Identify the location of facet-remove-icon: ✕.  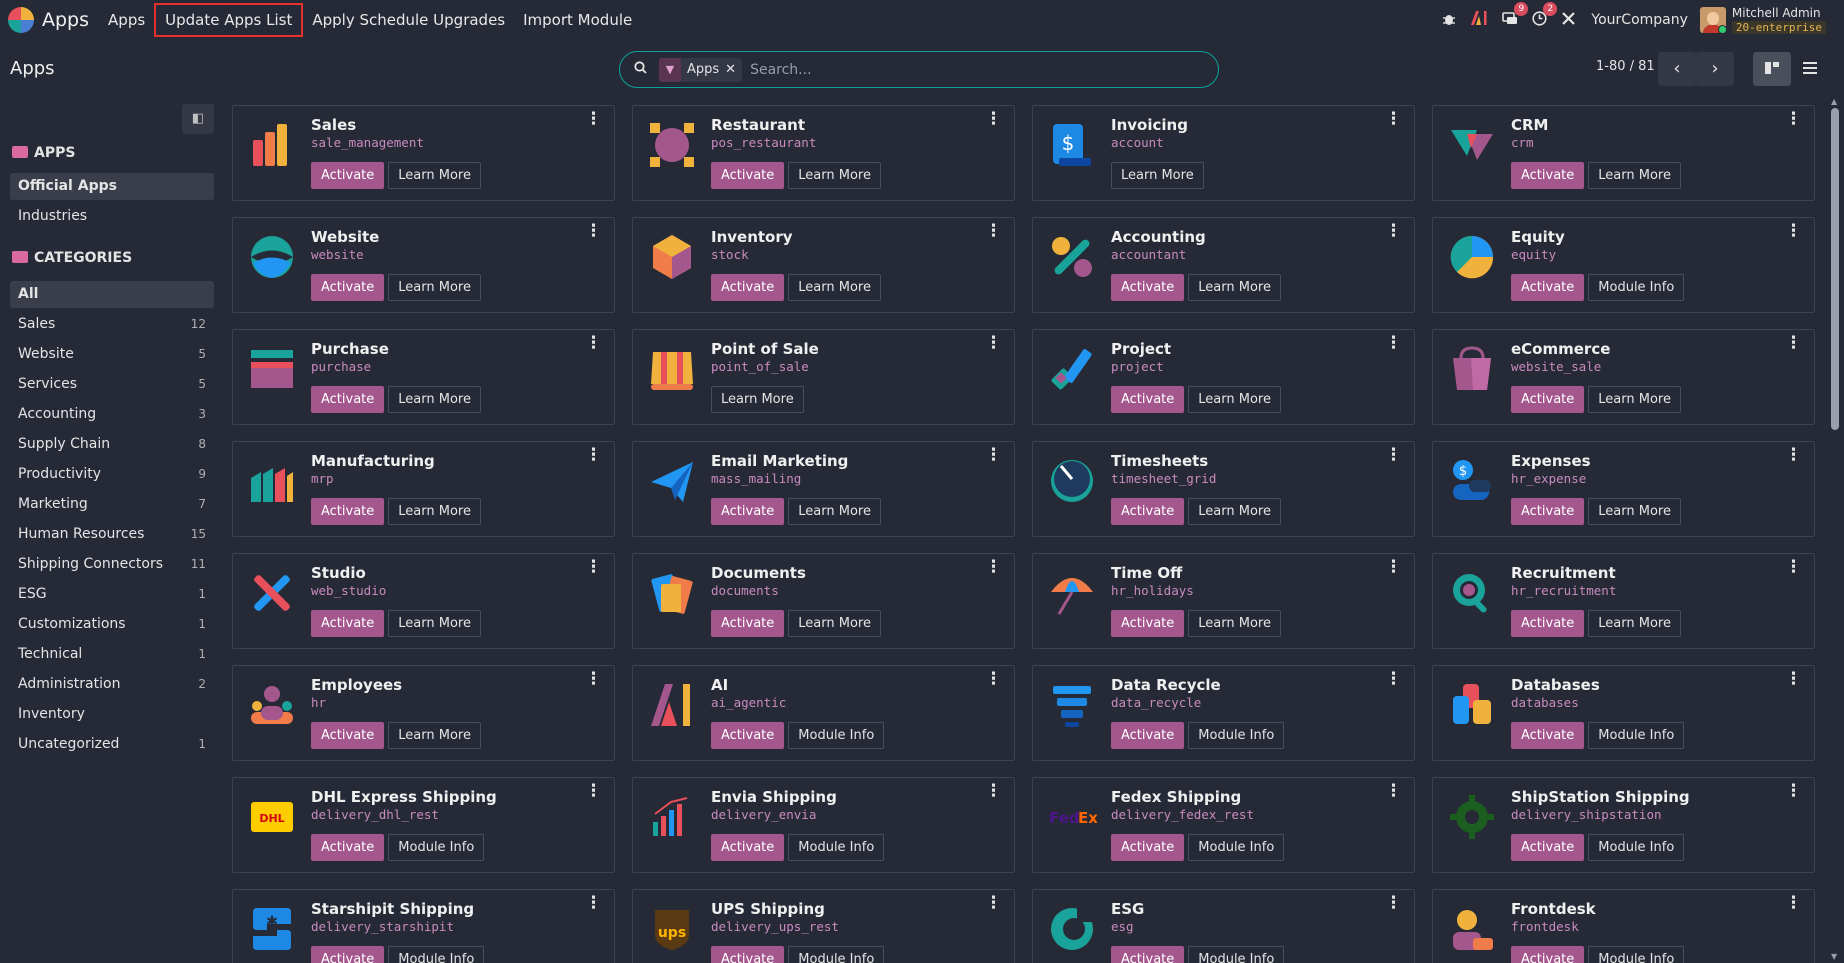
(733, 69).